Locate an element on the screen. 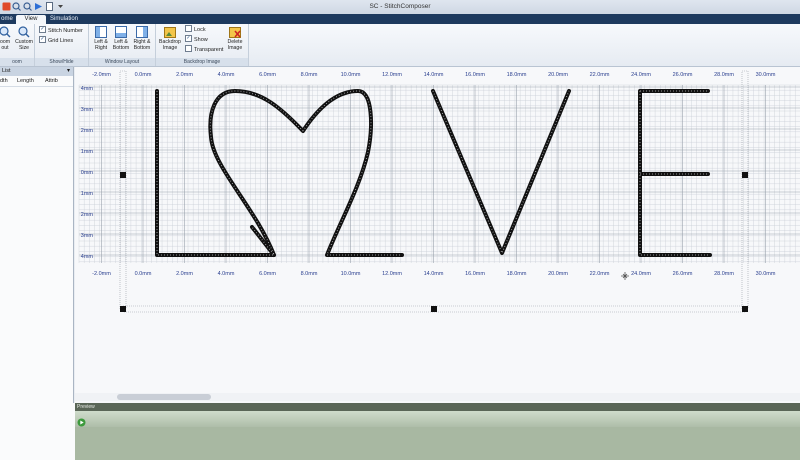 The height and width of the screenshot is (460, 800). letter-v is located at coordinates (501, 172).